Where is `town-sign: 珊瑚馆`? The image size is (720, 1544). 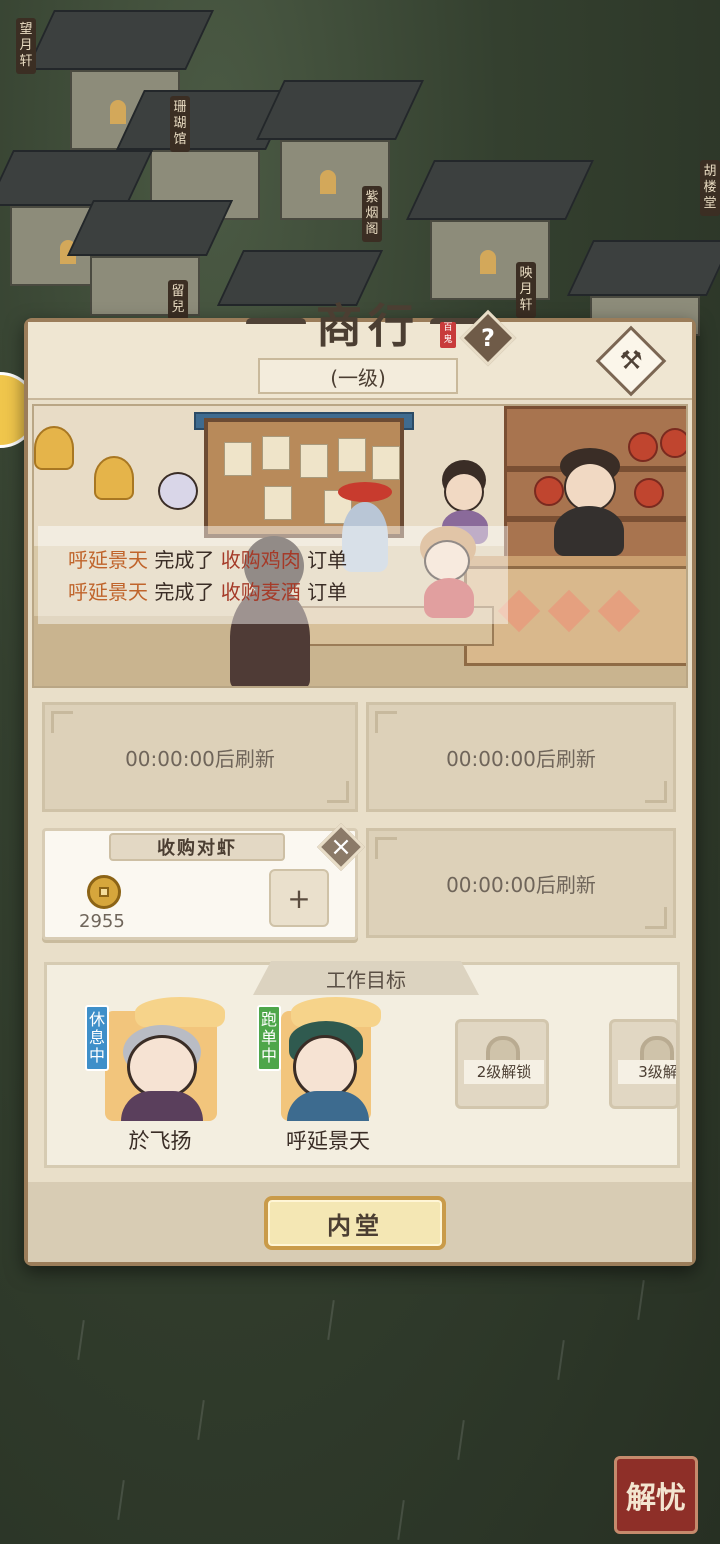 town-sign: 珊瑚馆 is located at coordinates (180, 124).